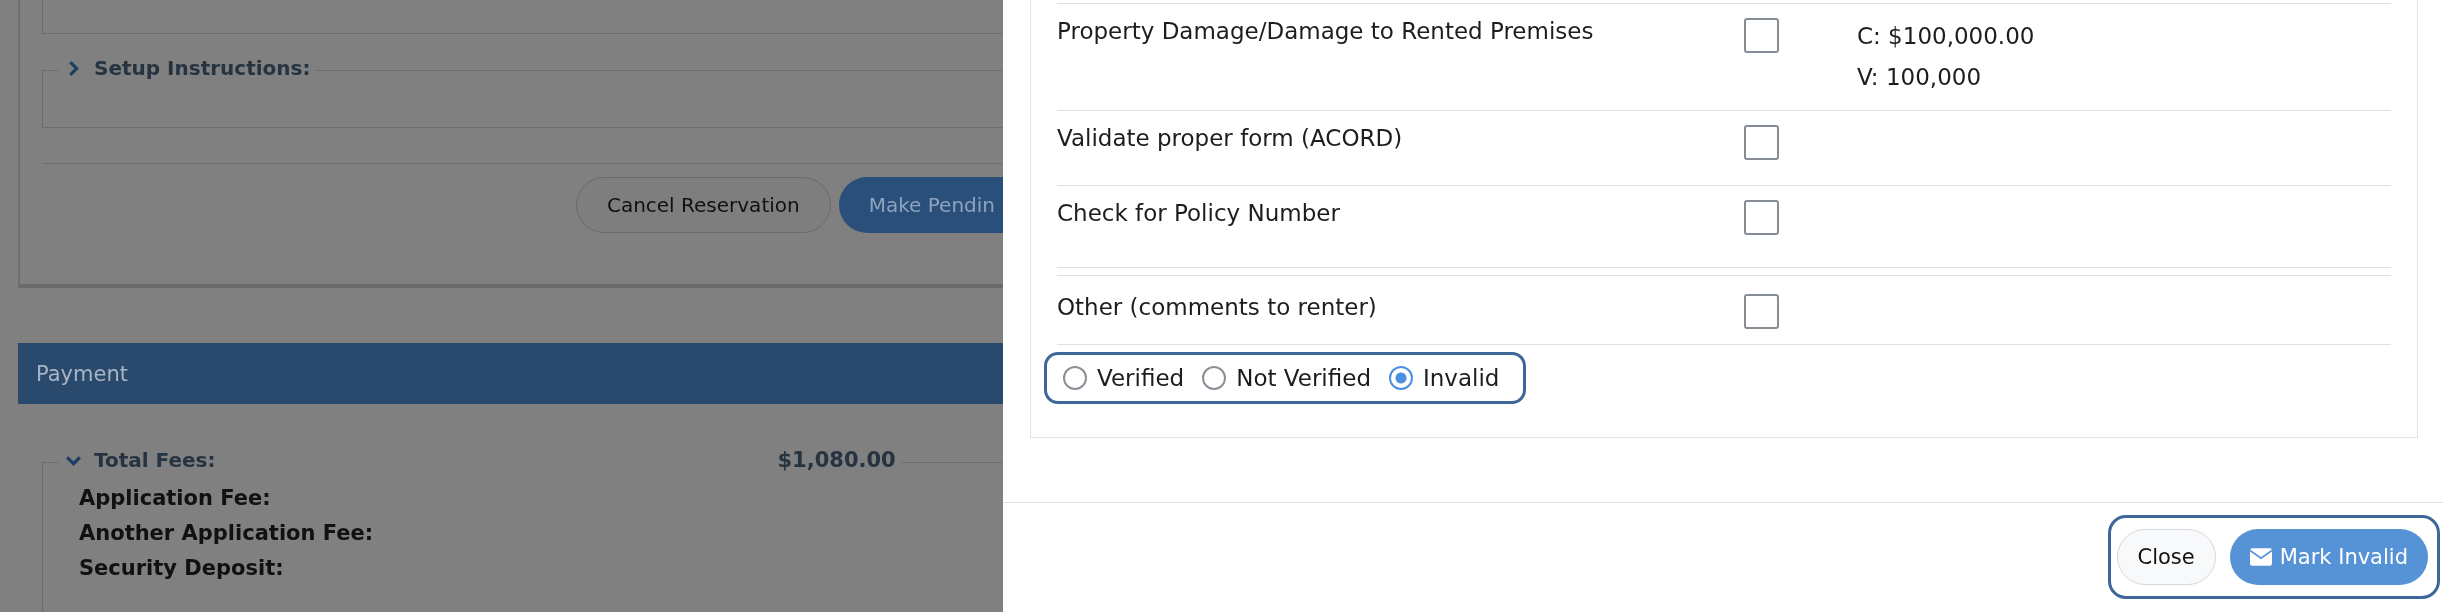 This screenshot has height=612, width=2443. I want to click on radio-label: Invalid, so click(1461, 378).